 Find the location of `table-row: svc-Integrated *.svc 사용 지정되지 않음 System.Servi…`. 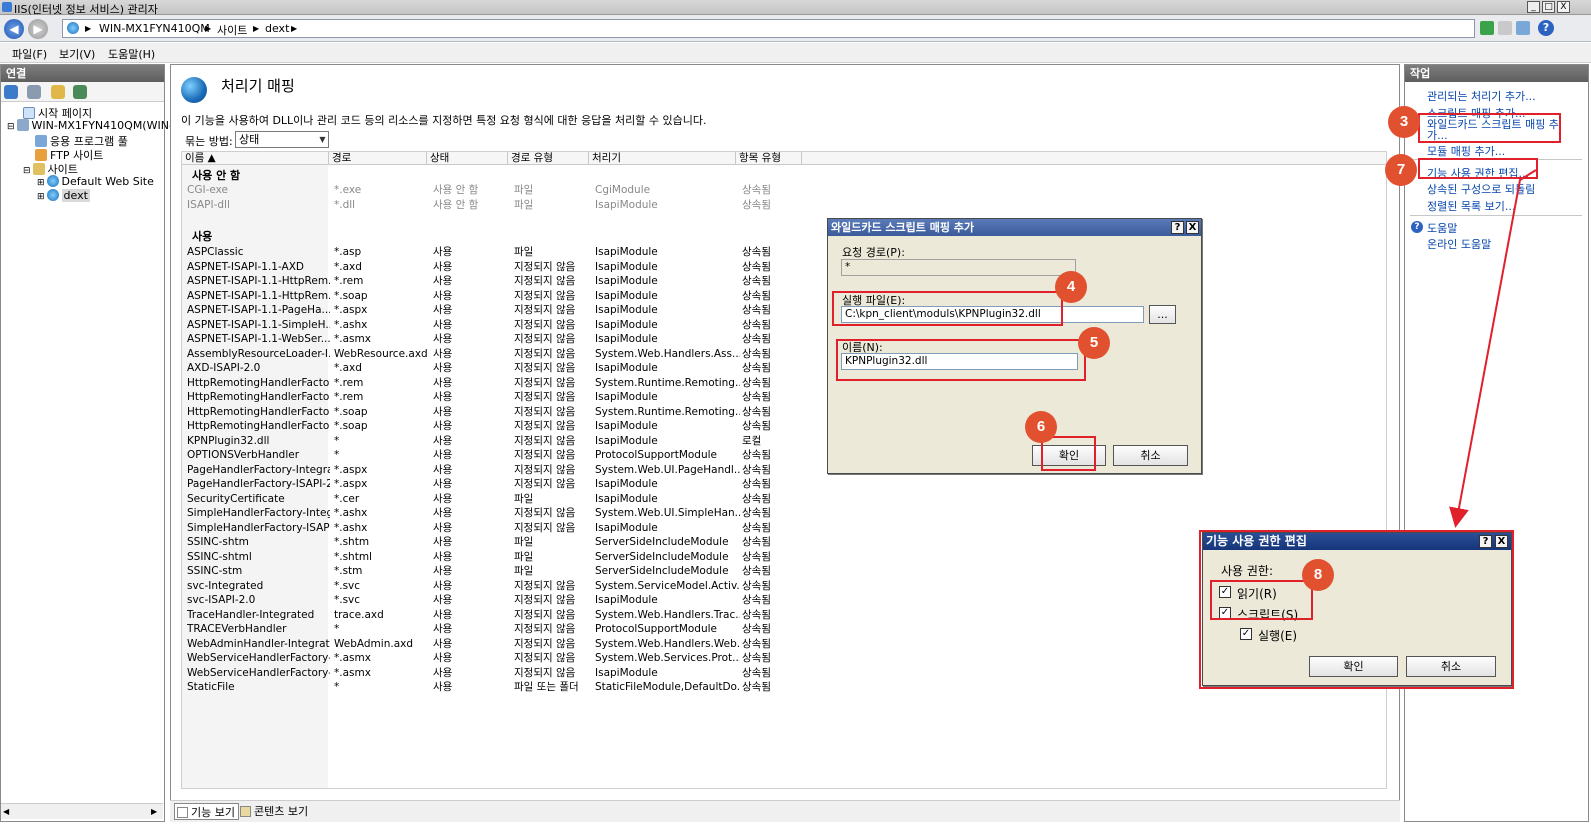

table-row: svc-Integrated *.svc 사용 지정되지 않음 System.Servi… is located at coordinates (482, 586).